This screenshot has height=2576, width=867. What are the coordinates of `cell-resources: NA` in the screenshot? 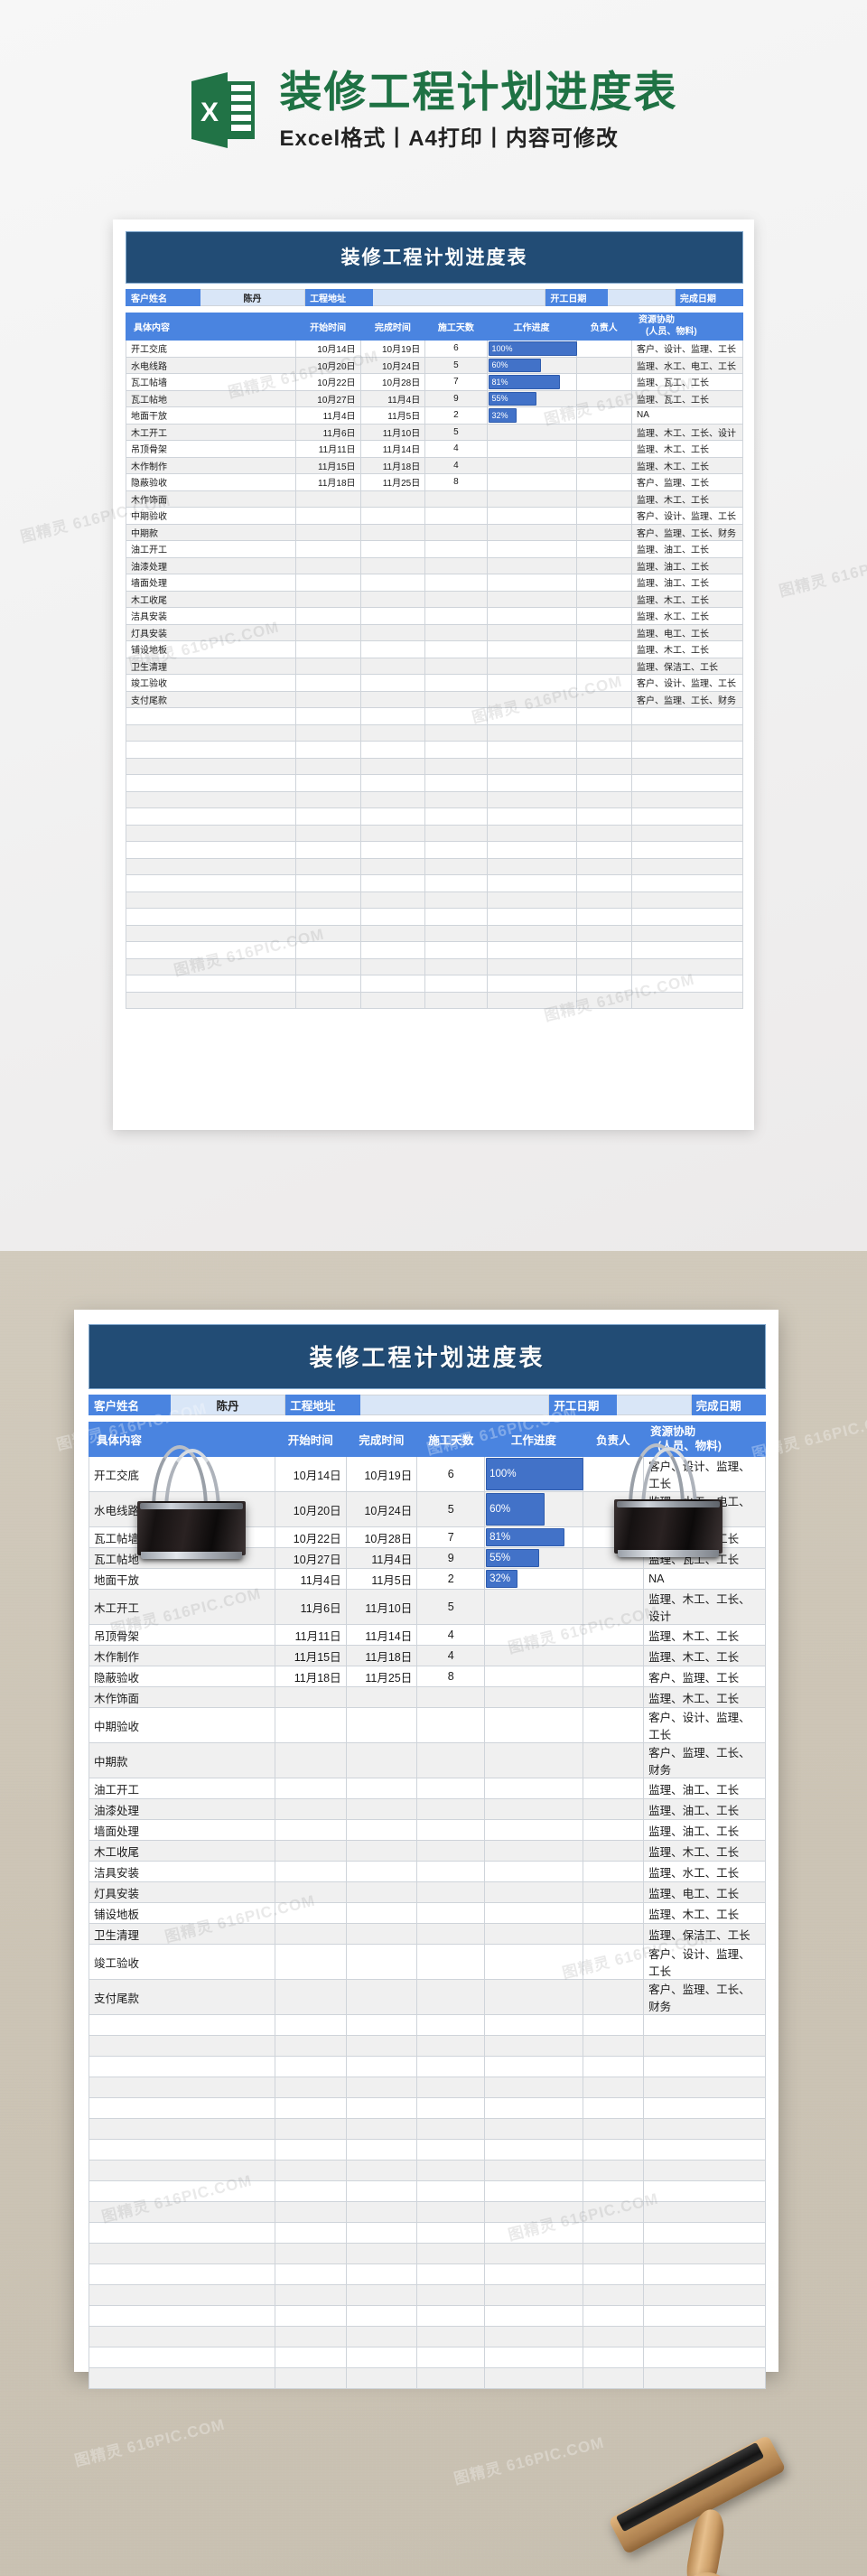 It's located at (687, 415).